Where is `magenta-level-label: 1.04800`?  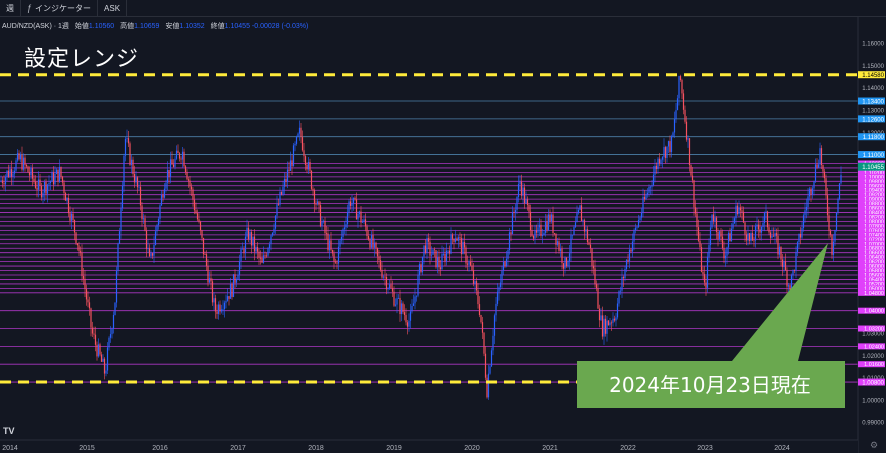
magenta-level-label: 1.04800 is located at coordinates (874, 294).